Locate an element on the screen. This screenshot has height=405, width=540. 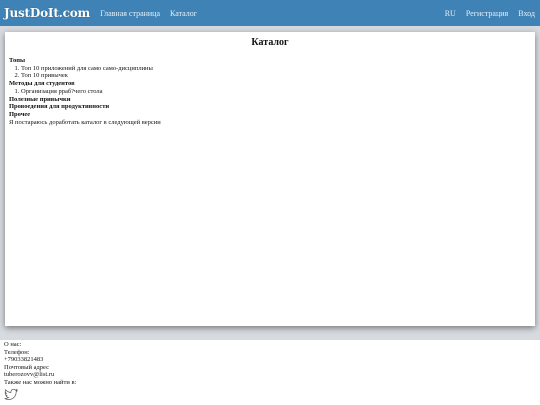
page-title: Каталог is located at coordinates (270, 42).